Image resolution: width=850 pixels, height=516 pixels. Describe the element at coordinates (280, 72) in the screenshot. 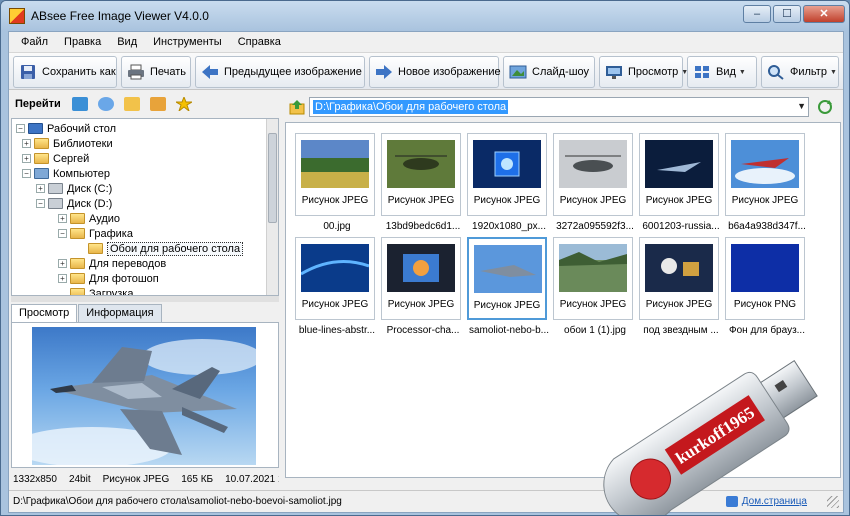

I see `previous-image-button: Предыдущее изображение` at that location.